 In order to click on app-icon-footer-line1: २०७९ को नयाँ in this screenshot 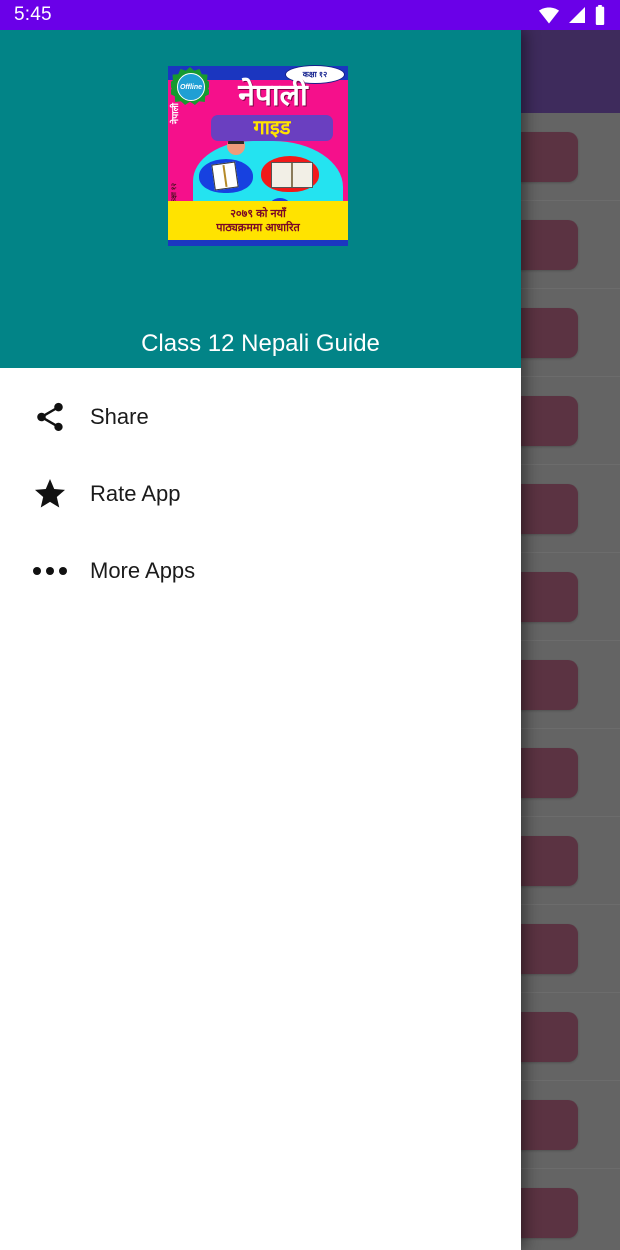, I will do `click(258, 213)`.